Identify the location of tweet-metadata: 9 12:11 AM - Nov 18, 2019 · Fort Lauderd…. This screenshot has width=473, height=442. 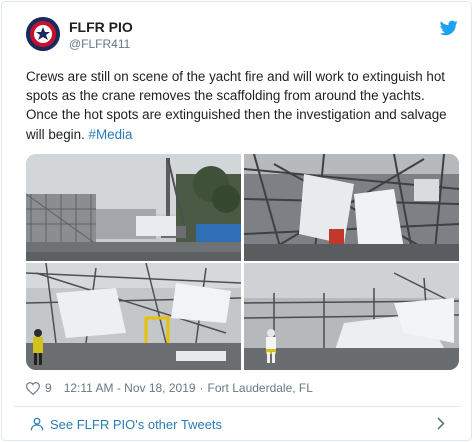
(169, 388).